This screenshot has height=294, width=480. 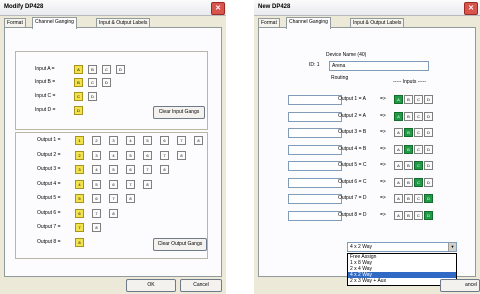 What do you see at coordinates (78, 69) in the screenshot?
I see `gang-checkbox: A` at bounding box center [78, 69].